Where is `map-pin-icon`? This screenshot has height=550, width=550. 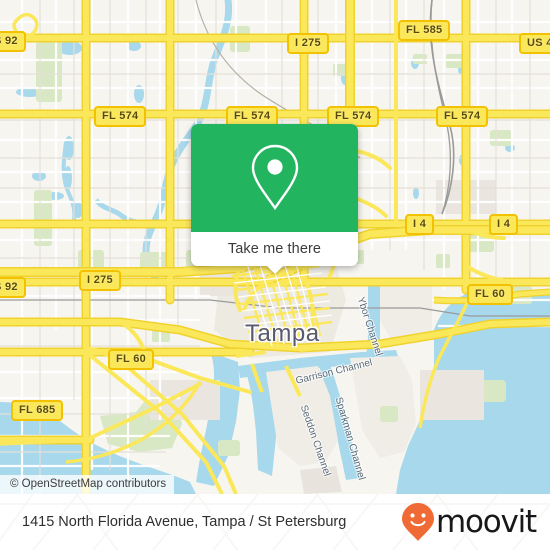 map-pin-icon is located at coordinates (274, 177).